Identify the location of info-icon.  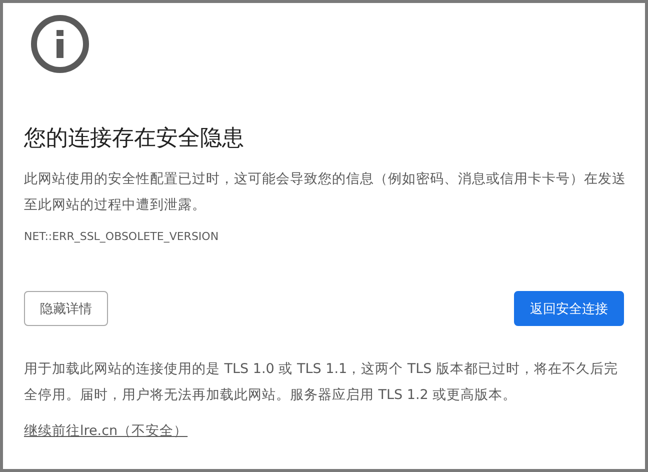
(60, 44).